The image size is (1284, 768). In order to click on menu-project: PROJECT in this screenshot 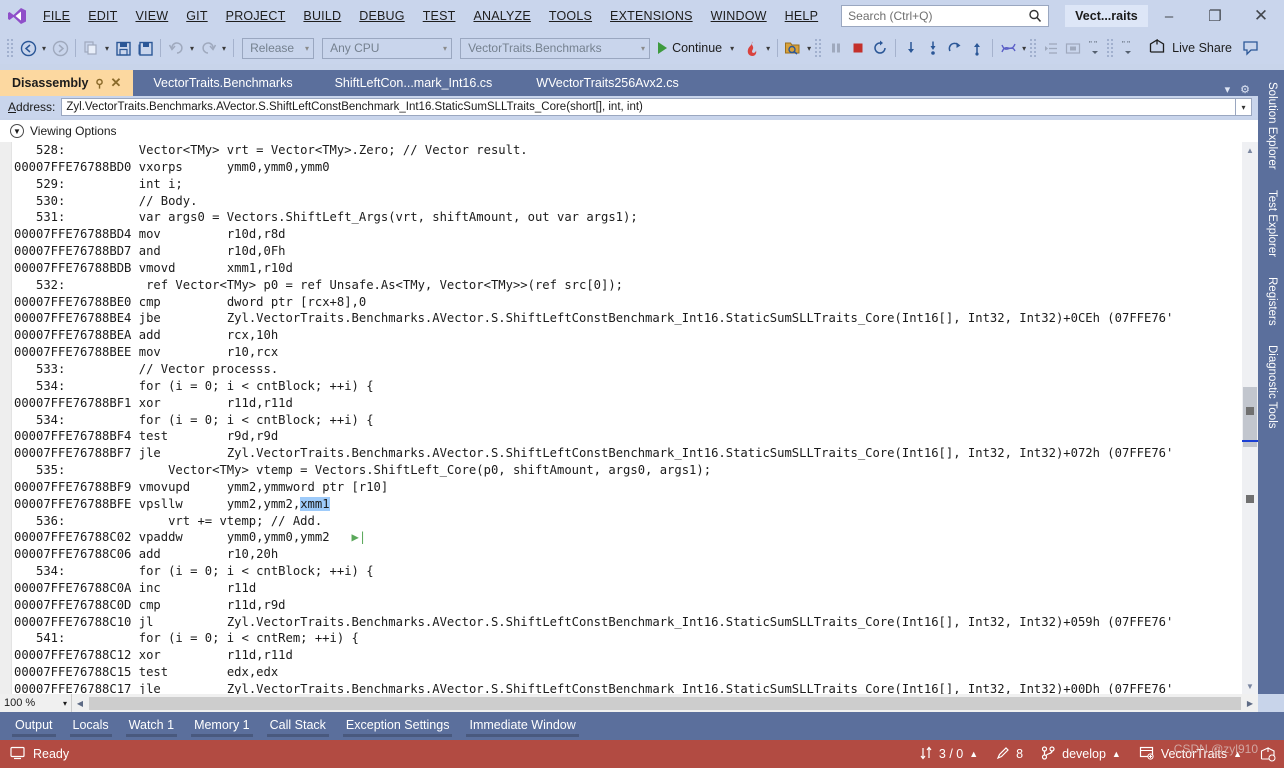, I will do `click(256, 16)`.